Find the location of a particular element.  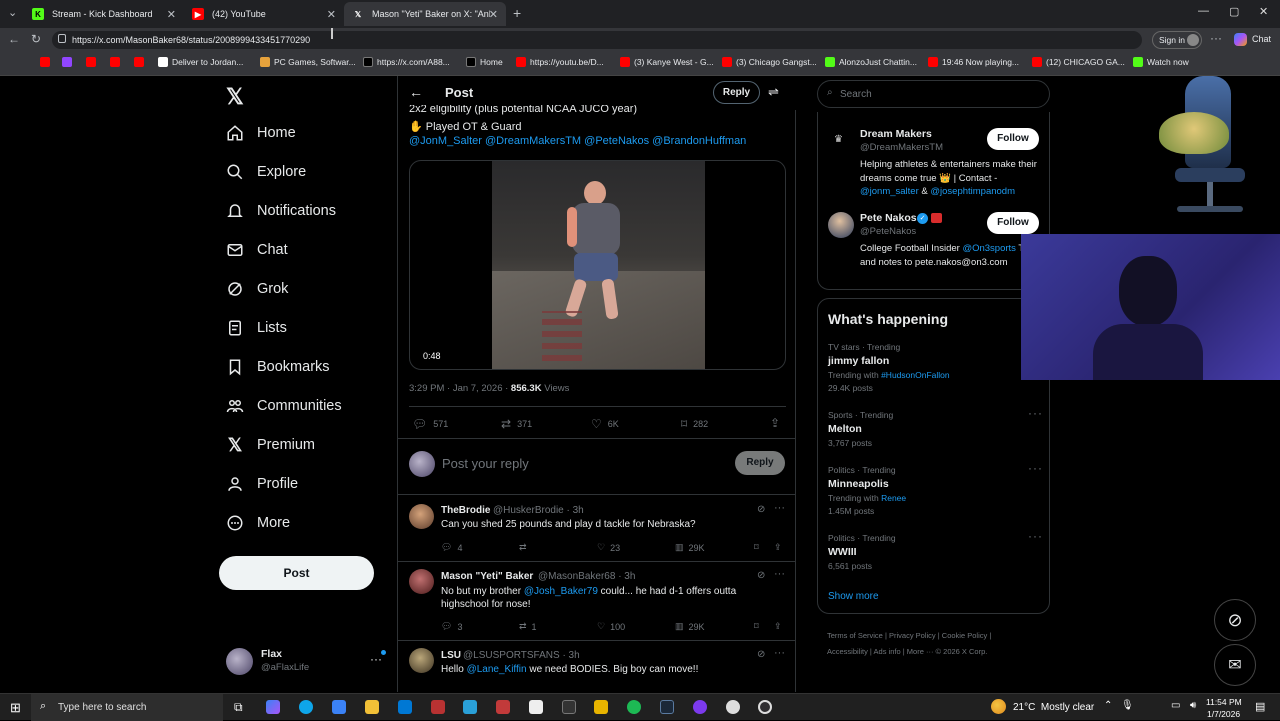

nav-notifications: Notifications is located at coordinates (281, 211).